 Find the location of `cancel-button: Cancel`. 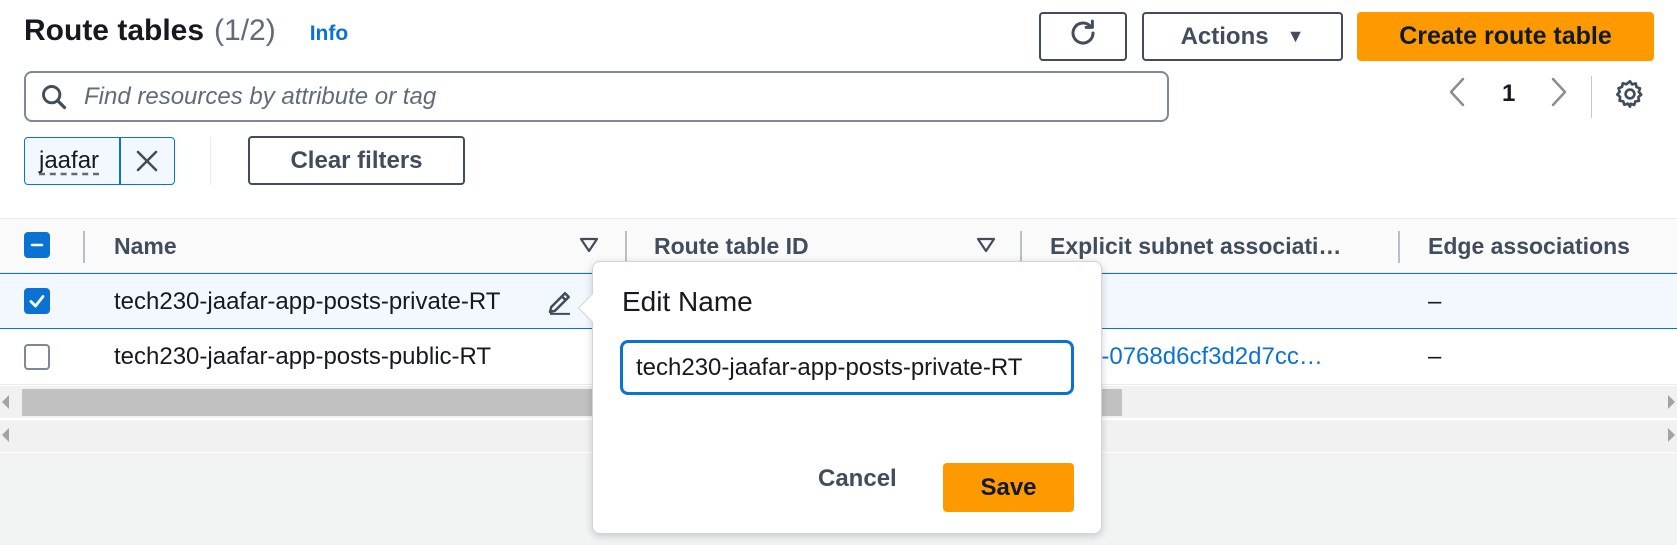

cancel-button: Cancel is located at coordinates (857, 479).